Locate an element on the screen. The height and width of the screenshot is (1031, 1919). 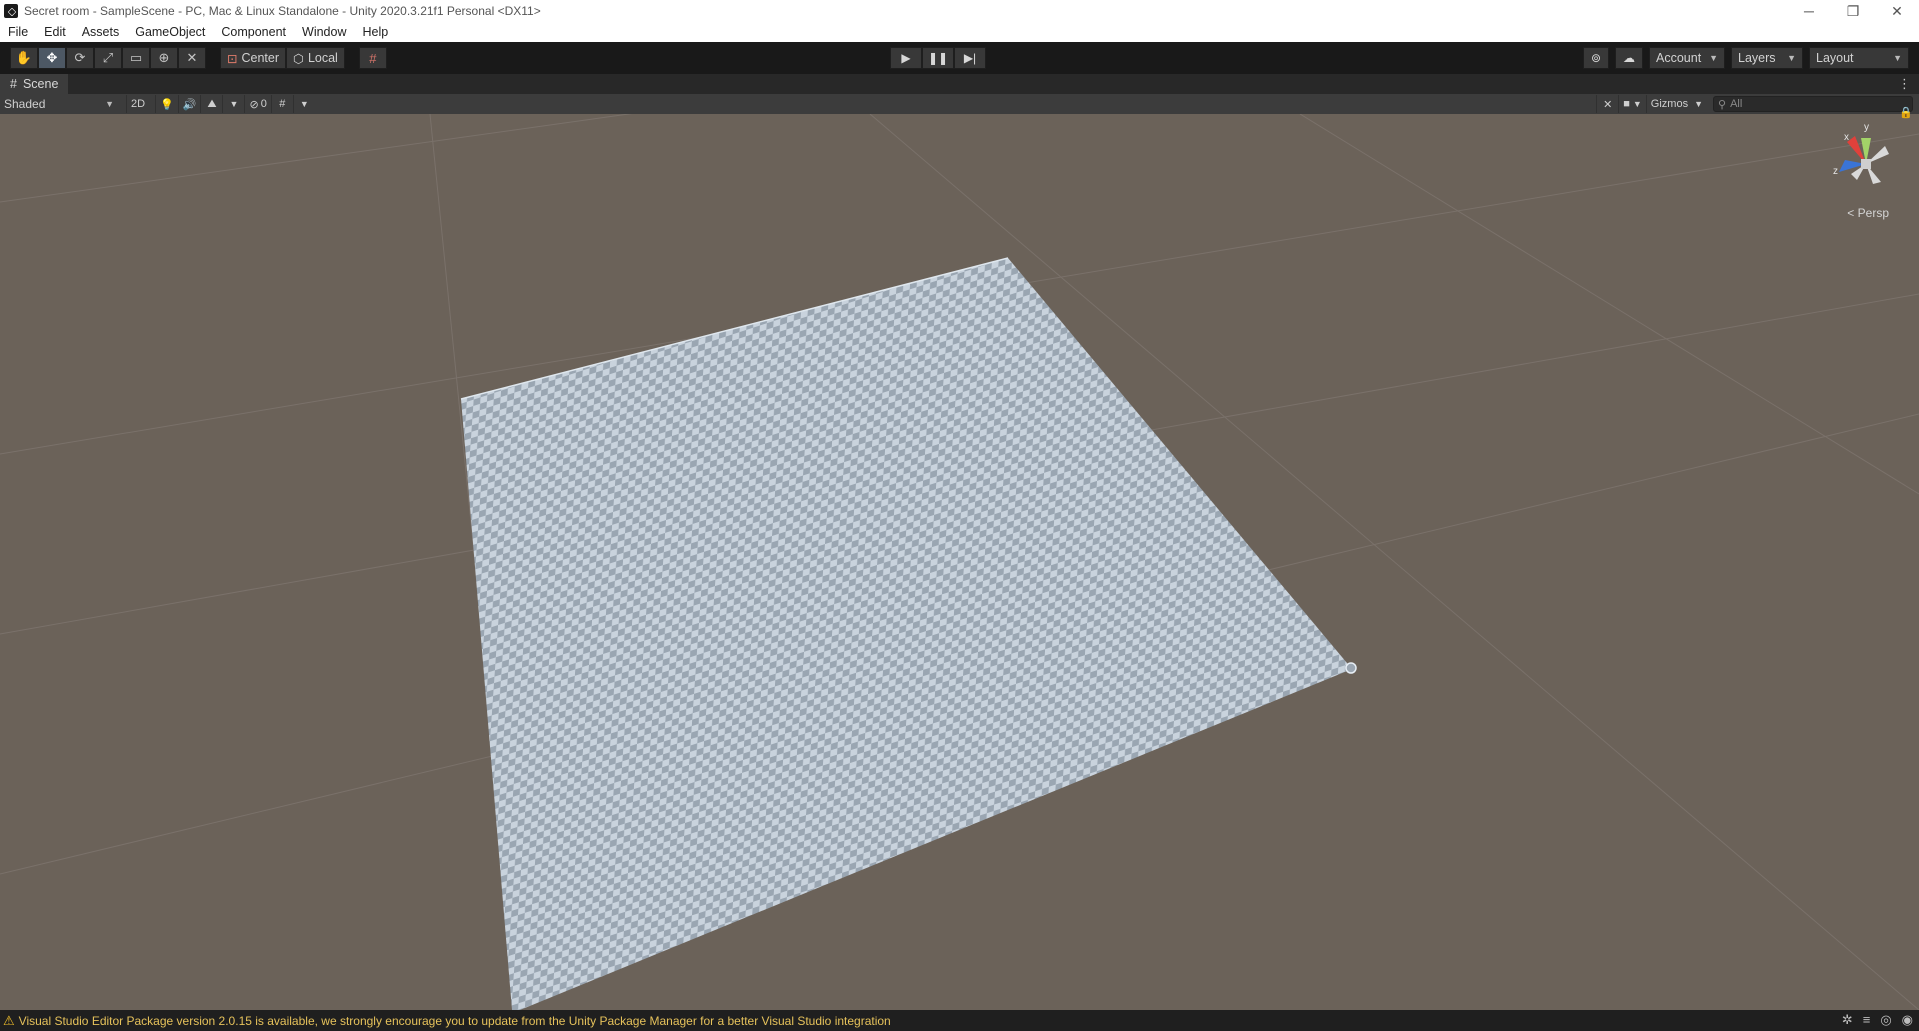
transform-icon: ⊕ is located at coordinates (164, 57).